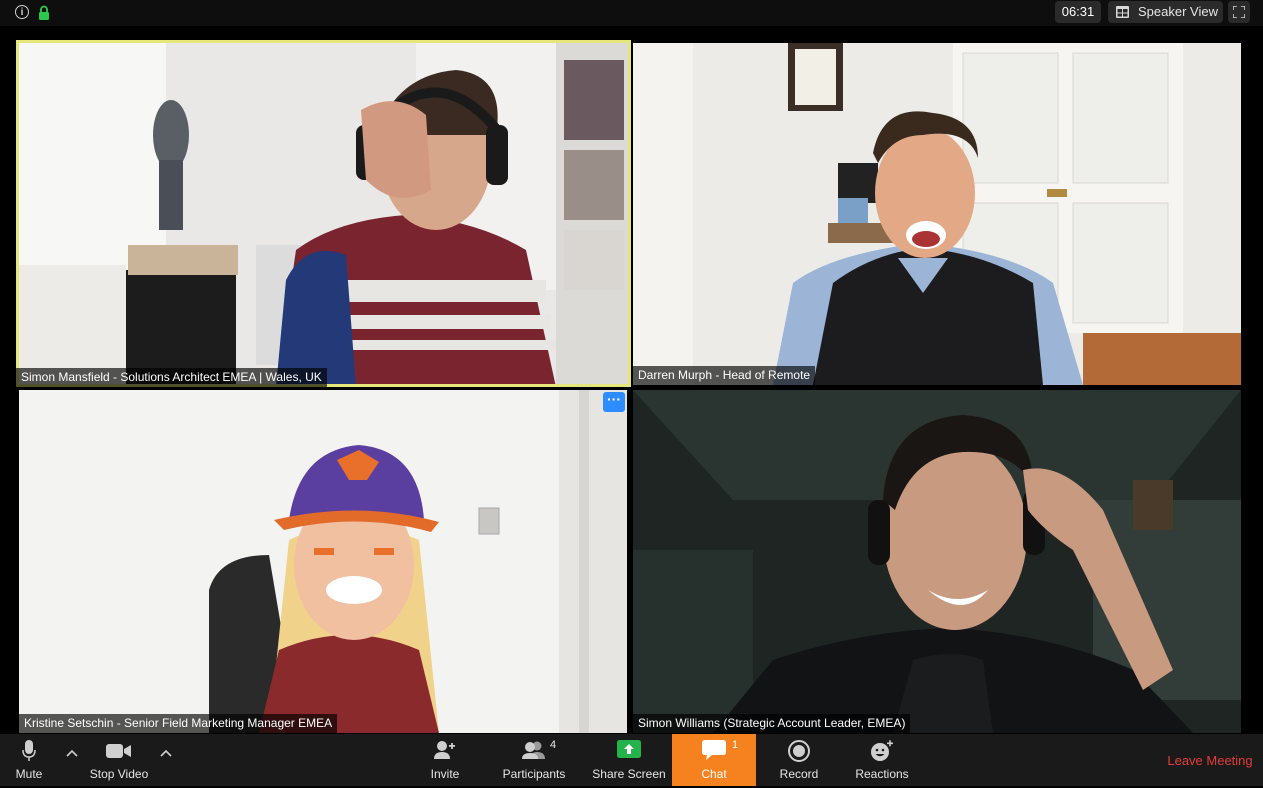 This screenshot has height=788, width=1263. Describe the element at coordinates (118, 751) in the screenshot. I see `video-camera-icon` at that location.